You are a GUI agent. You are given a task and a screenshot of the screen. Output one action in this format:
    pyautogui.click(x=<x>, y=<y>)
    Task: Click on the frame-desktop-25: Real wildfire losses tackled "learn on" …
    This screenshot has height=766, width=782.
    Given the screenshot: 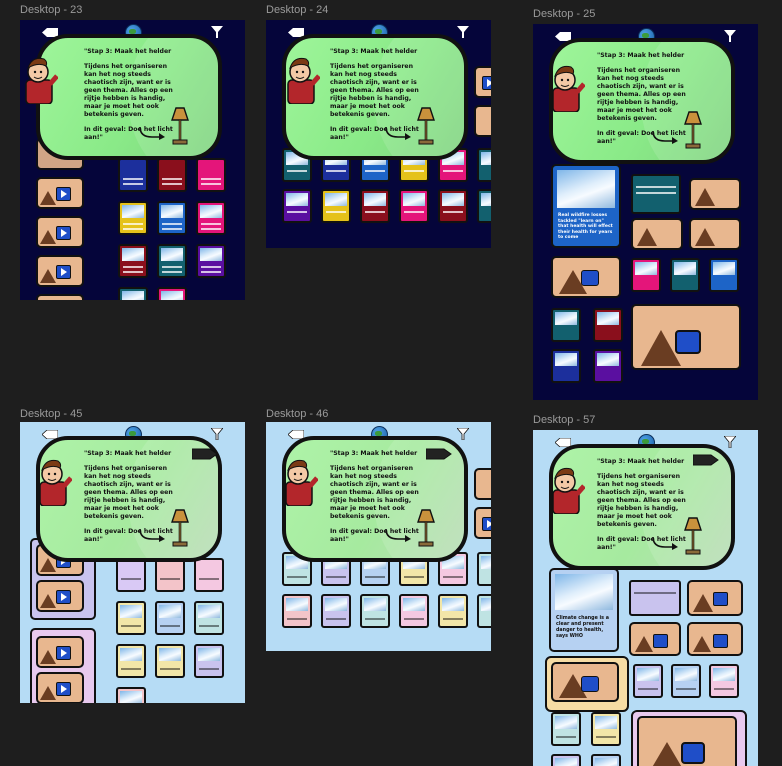 What is the action you would take?
    pyautogui.click(x=645, y=212)
    